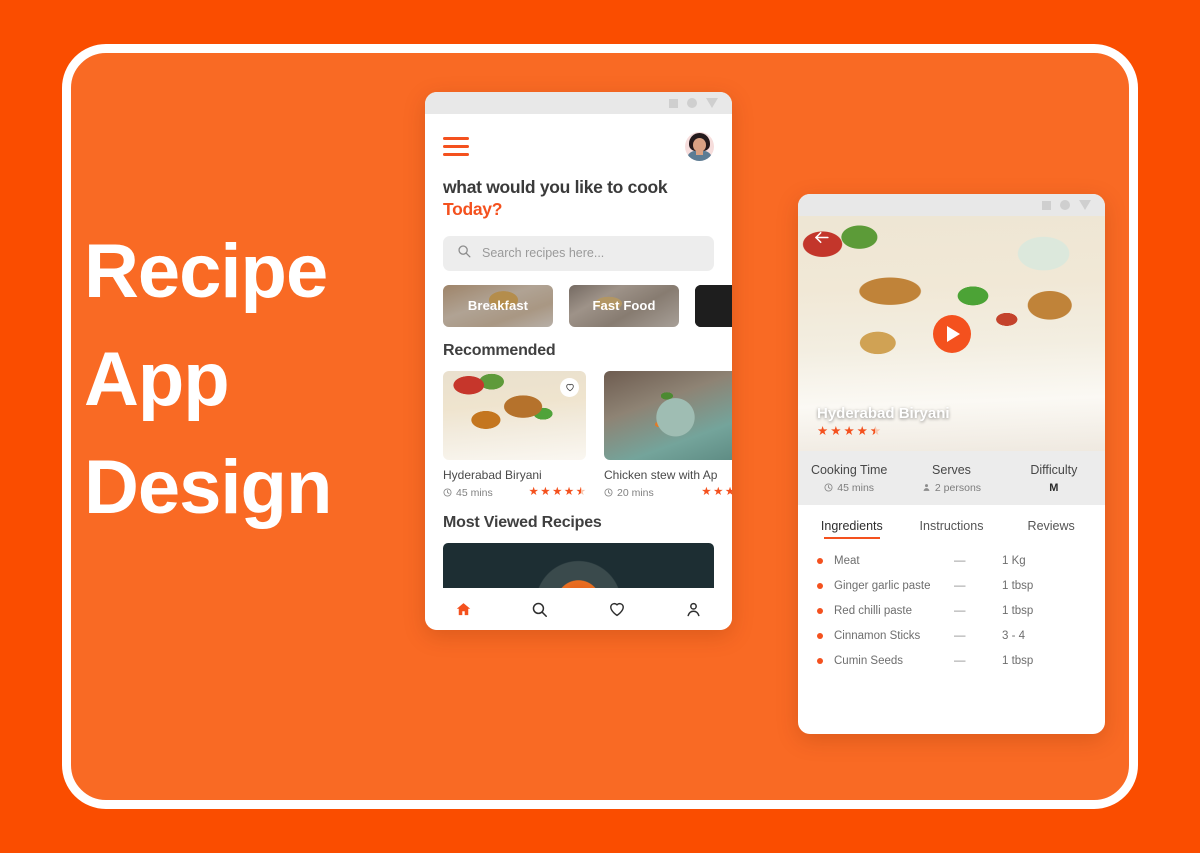 This screenshot has width=1200, height=853. Describe the element at coordinates (716, 492) in the screenshot. I see `rating-stars: ★★★★` at that location.